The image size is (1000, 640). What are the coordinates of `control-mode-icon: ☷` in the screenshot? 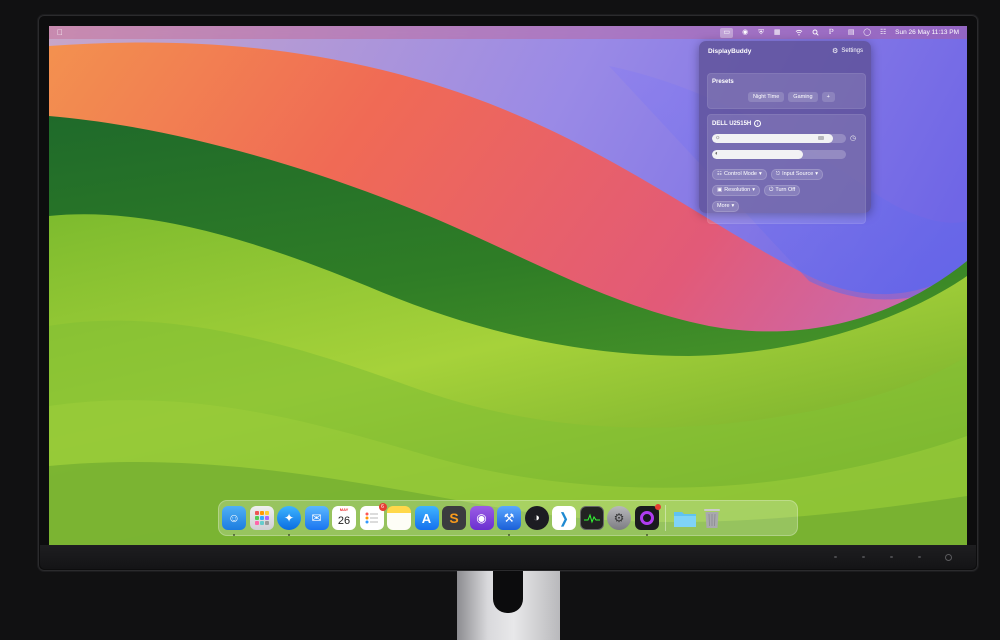 It's located at (719, 174).